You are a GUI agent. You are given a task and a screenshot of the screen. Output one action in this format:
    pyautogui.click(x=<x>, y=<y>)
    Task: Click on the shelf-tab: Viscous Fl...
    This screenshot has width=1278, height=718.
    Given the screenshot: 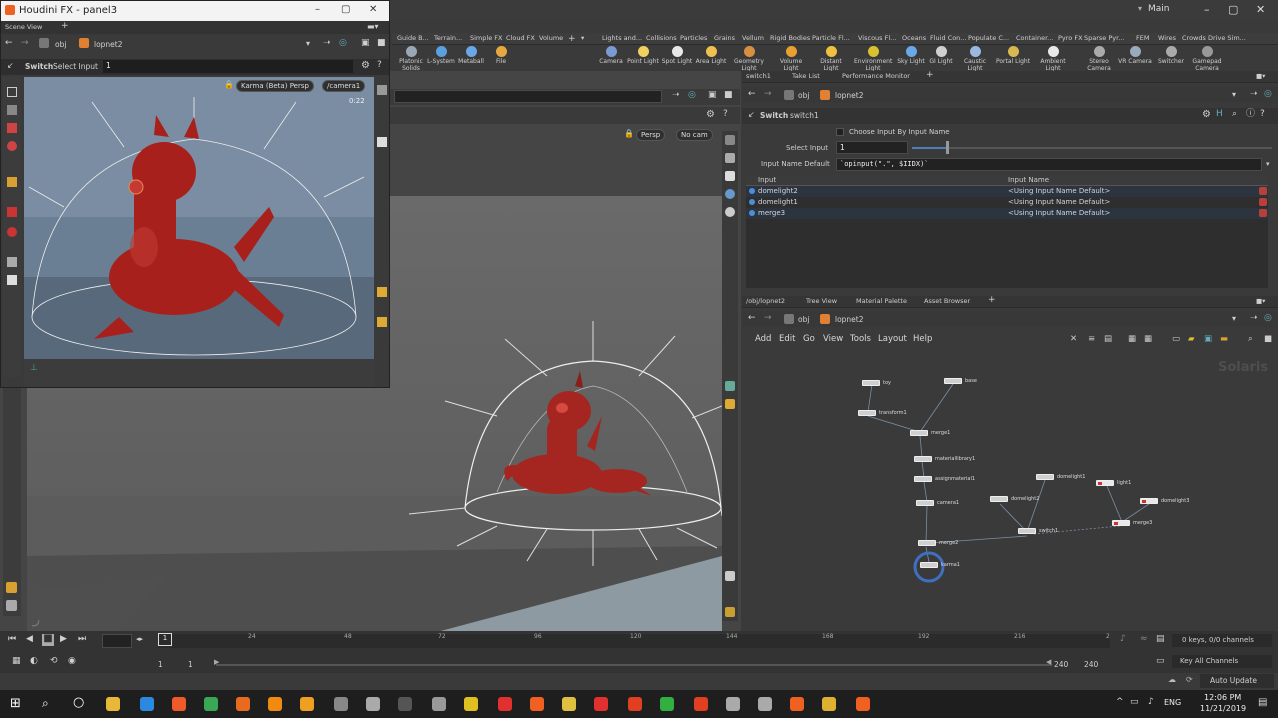 What is the action you would take?
    pyautogui.click(x=877, y=38)
    